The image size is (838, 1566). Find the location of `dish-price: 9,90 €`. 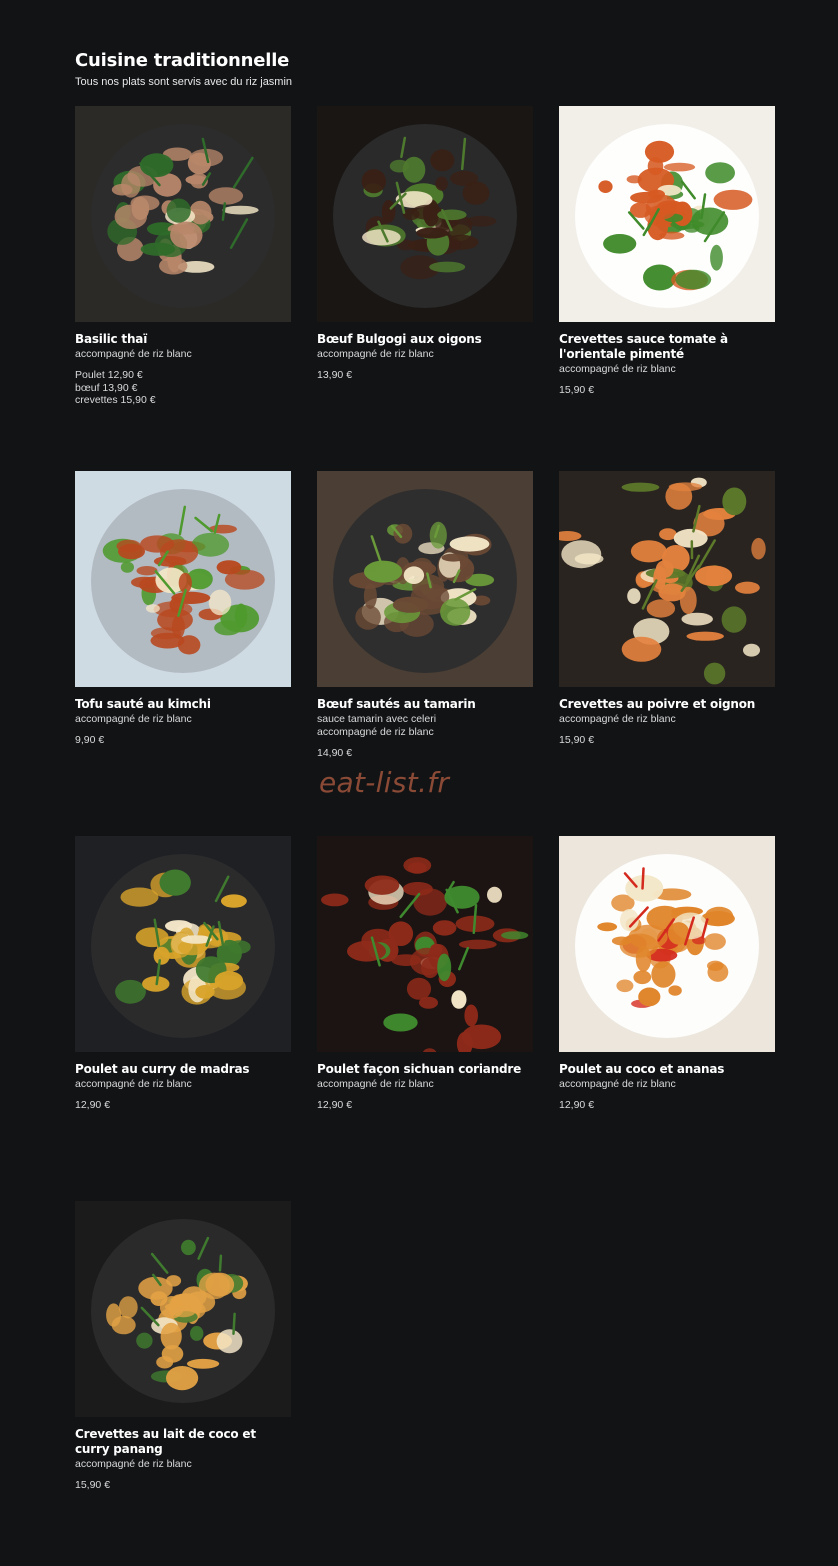

dish-price: 9,90 € is located at coordinates (183, 740).